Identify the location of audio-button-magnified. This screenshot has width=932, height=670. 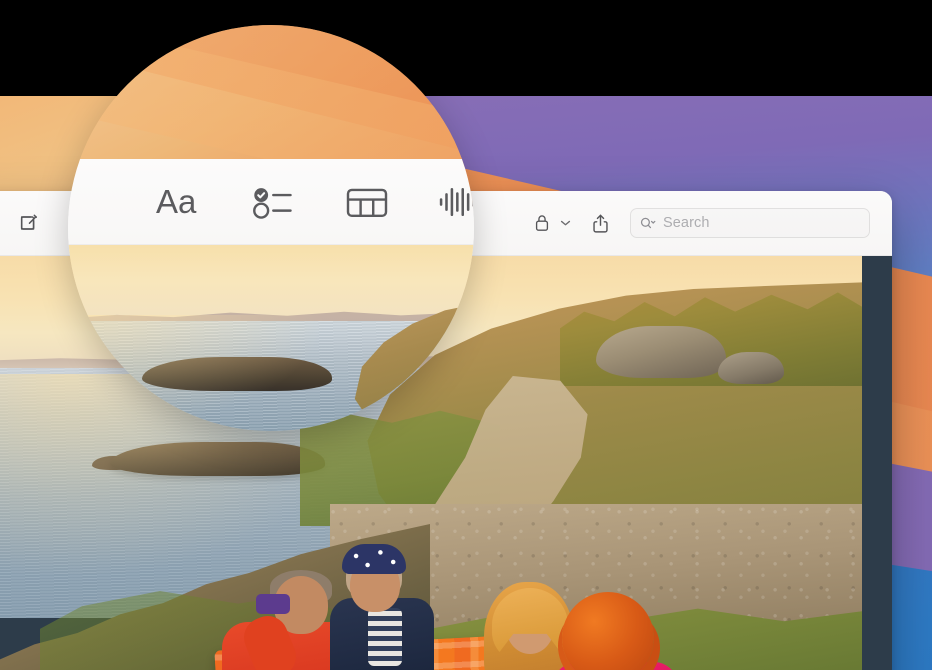
(455, 202).